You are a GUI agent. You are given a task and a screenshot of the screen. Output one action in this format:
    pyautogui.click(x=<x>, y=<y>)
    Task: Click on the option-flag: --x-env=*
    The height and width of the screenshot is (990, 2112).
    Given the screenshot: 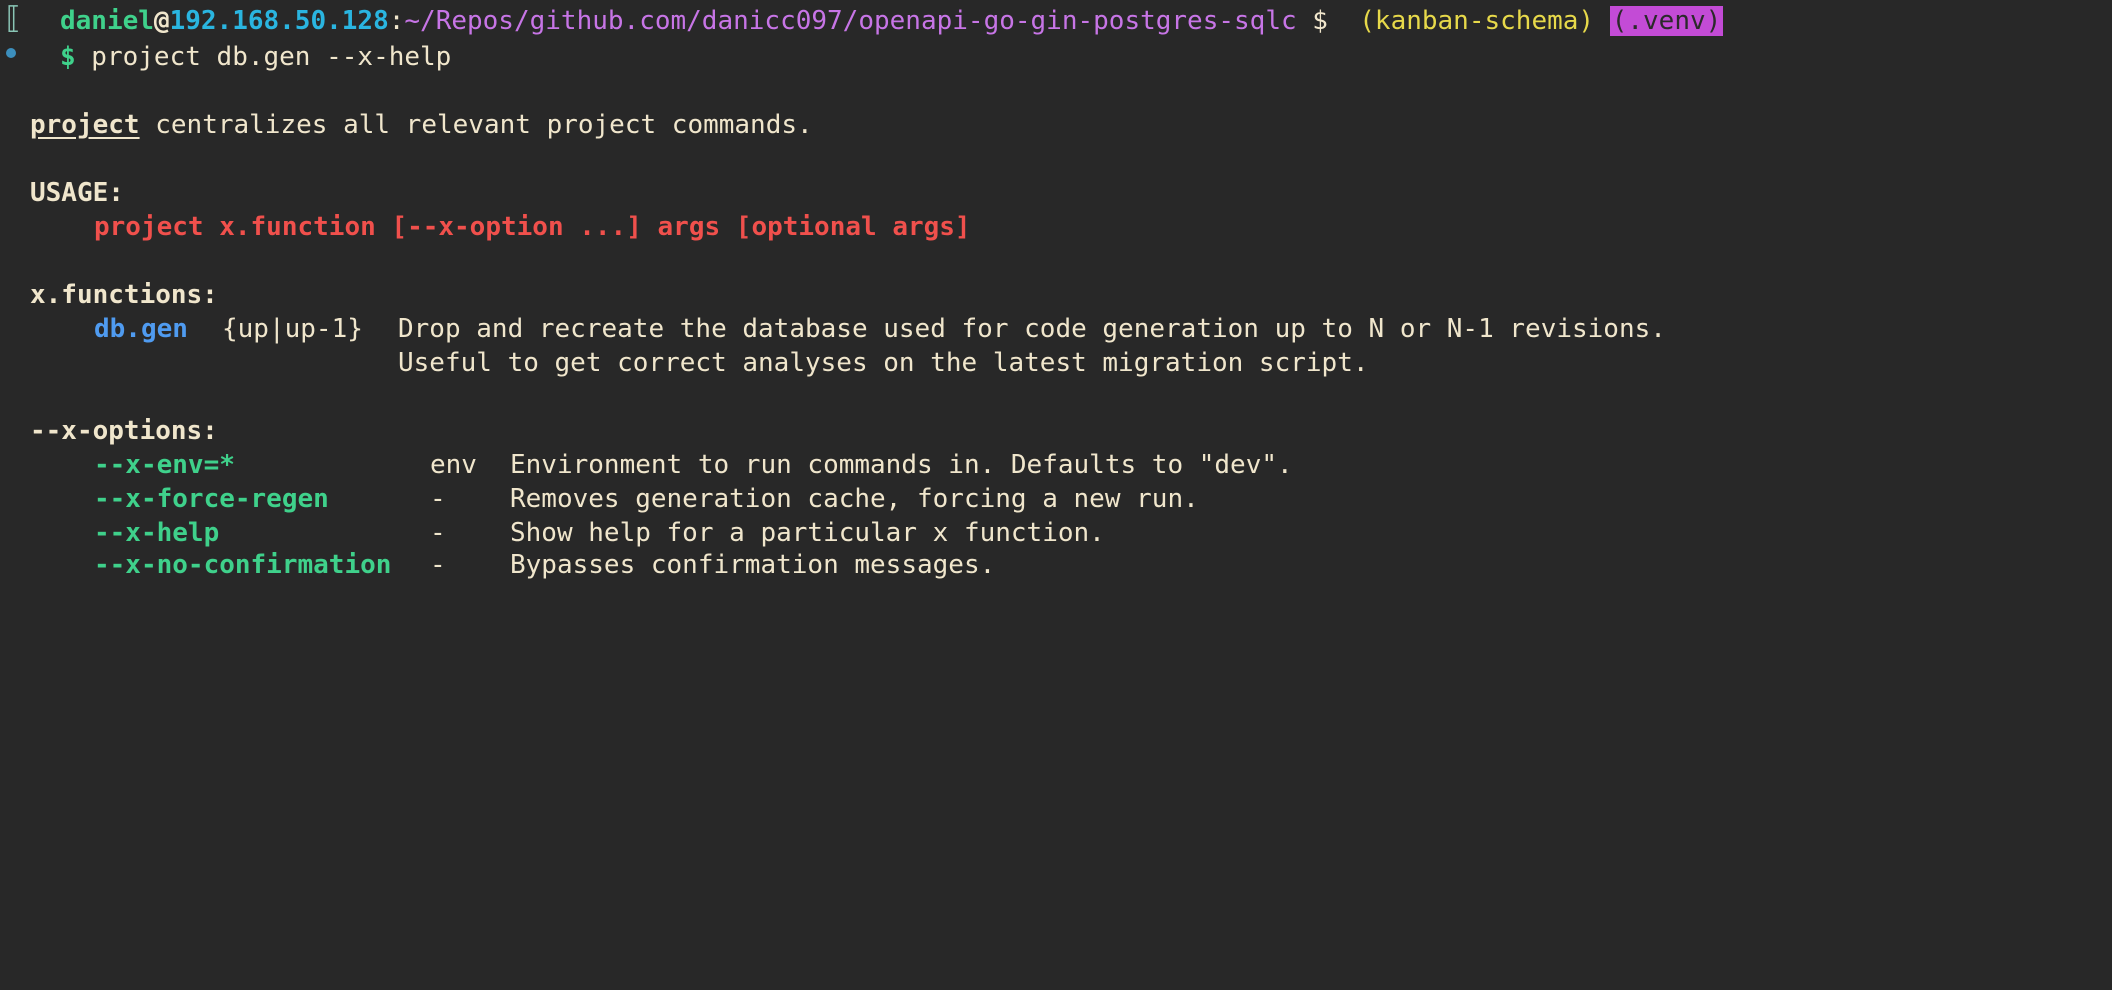 What is the action you would take?
    pyautogui.click(x=164, y=465)
    